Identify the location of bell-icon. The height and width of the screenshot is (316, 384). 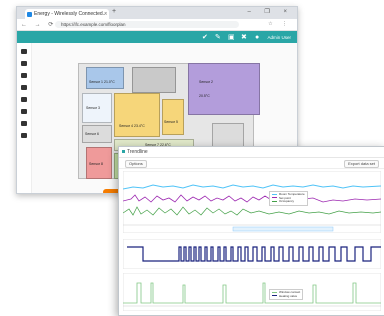
(24, 123).